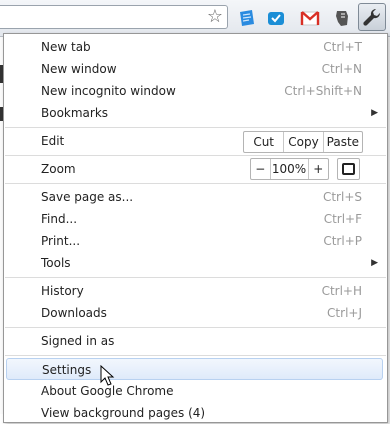 This screenshot has height=424, width=390. Describe the element at coordinates (195, 341) in the screenshot. I see `menu-item-signed-in: Signed in as` at that location.